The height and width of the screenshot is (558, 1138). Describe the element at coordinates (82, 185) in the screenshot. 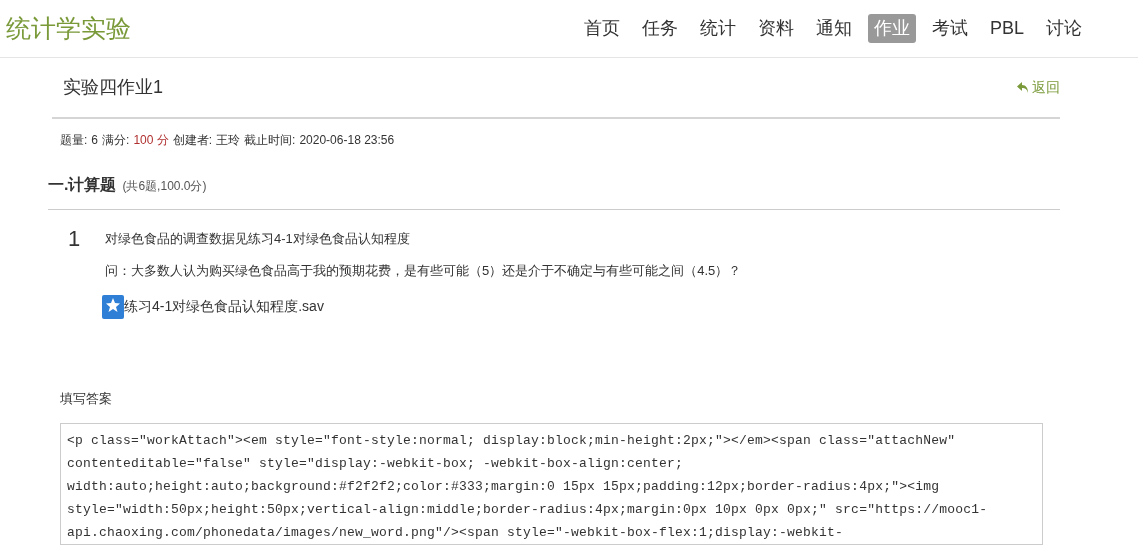

I see `section-title: 一.计算题` at that location.